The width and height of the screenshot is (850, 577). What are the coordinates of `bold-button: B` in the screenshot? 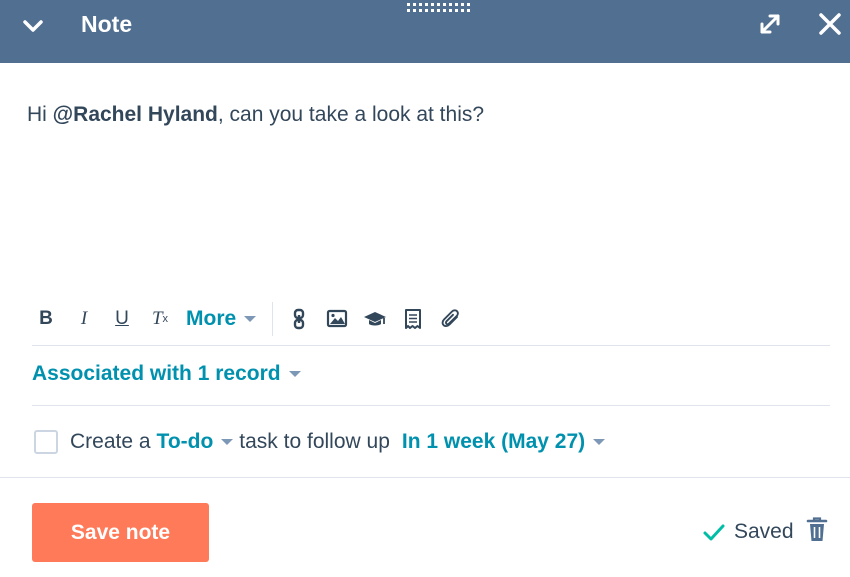 It's located at (46, 319).